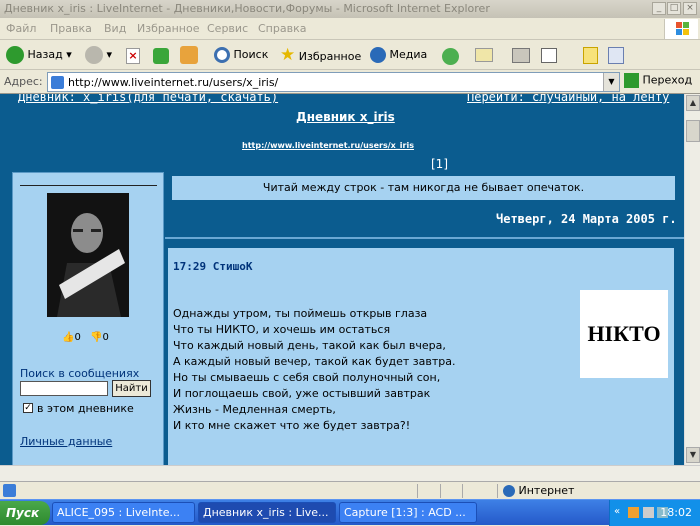  What do you see at coordinates (64, 388) in the screenshot?
I see `search-input` at bounding box center [64, 388].